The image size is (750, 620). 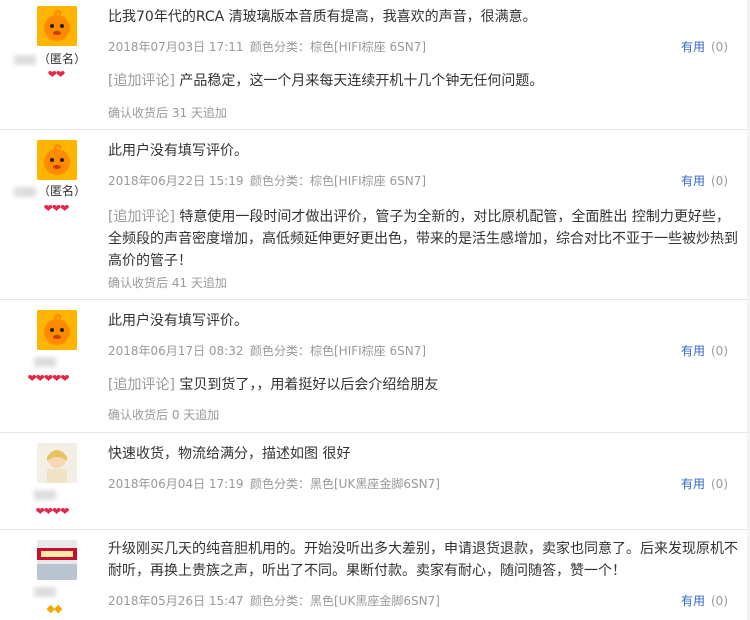 I want to click on review-content: 比我70年代的RCA 清玻璃版本音质有提高，我喜欢的声音，很满意。, so click(x=322, y=17).